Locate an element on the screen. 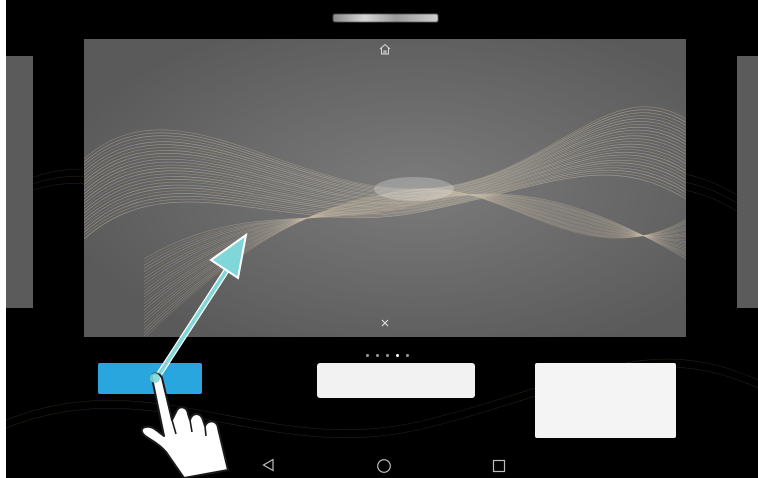 The image size is (758, 478). close-icon is located at coordinates (385, 323).